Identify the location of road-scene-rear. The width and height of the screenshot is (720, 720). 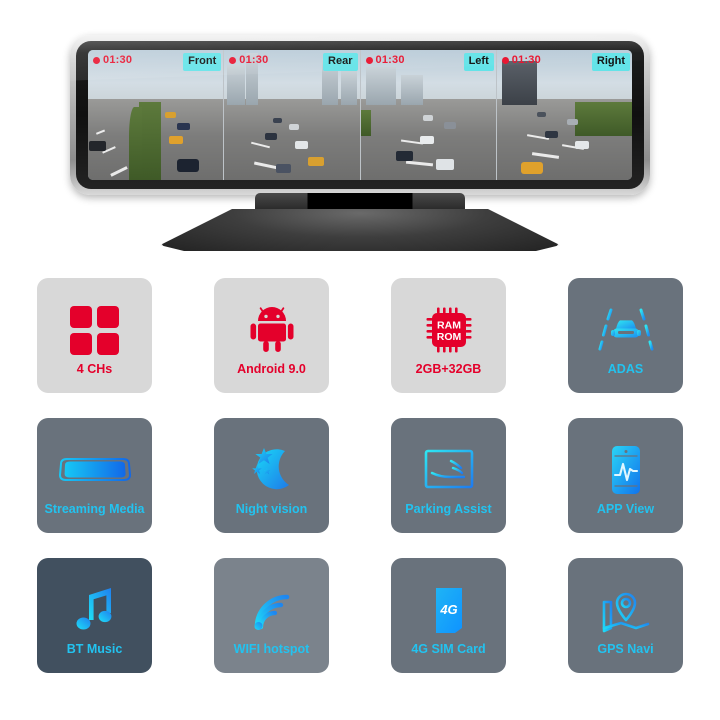
(292, 115).